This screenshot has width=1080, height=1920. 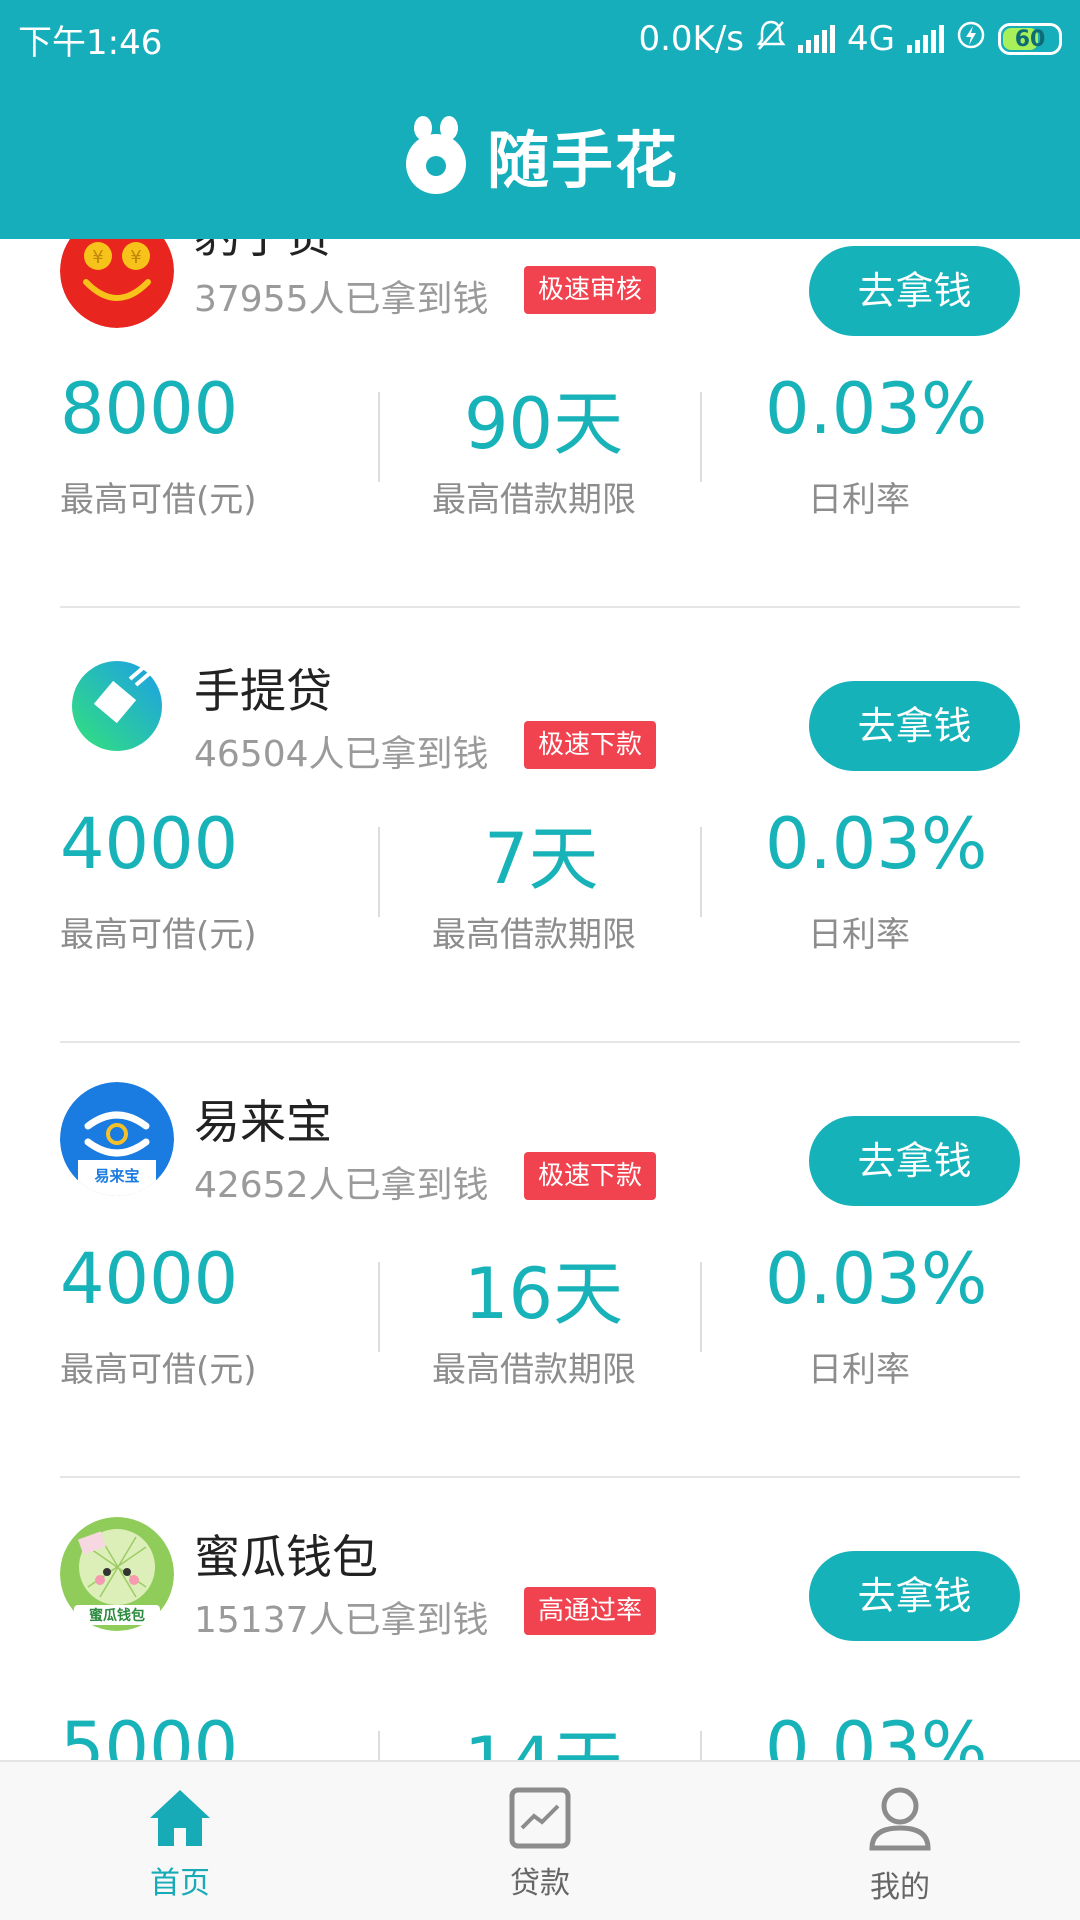 I want to click on melon-wallet-logo-icon: 蜜瓜钱包, so click(x=117, y=1574).